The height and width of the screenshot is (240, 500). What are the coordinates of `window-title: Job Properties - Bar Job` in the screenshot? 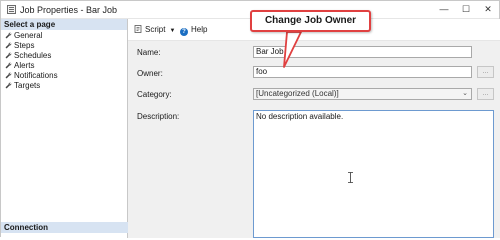 It's located at (69, 10).